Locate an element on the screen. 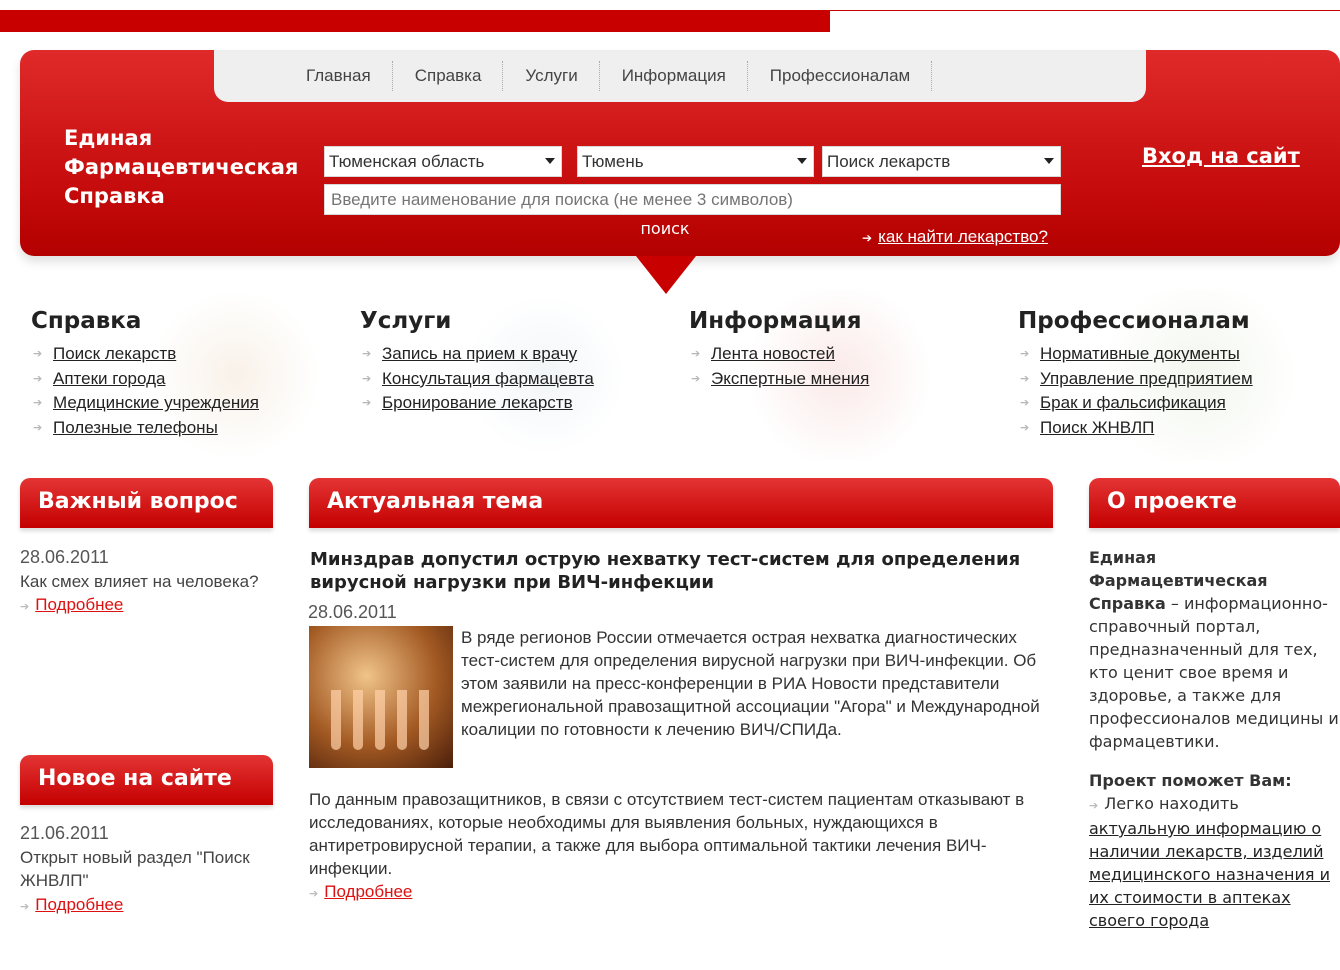 The width and height of the screenshot is (1340, 970). list-item: ➔ Запись на прием к врачу is located at coordinates (477, 354).